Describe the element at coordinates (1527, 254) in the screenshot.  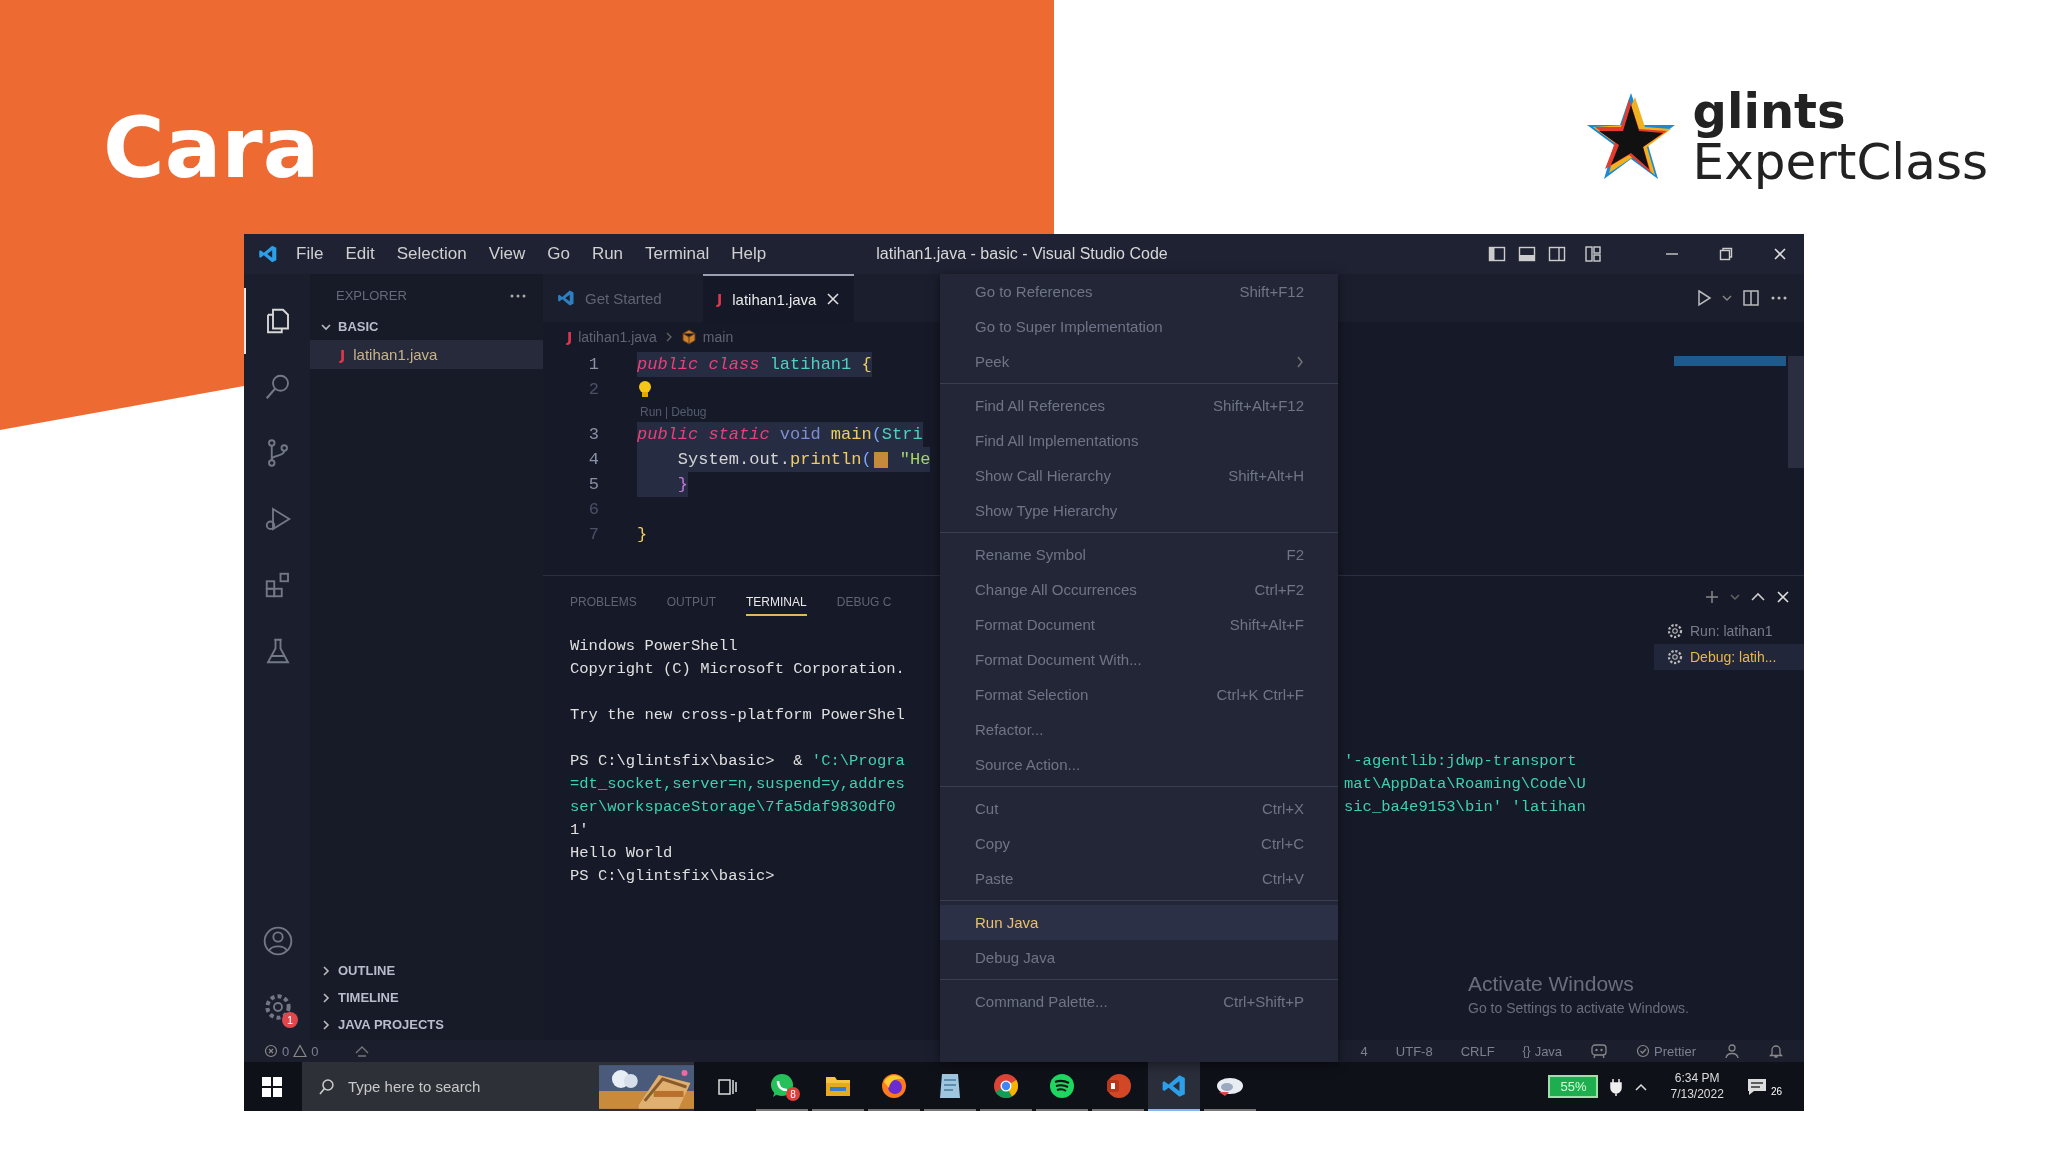
I see `panel-layout-icon` at that location.